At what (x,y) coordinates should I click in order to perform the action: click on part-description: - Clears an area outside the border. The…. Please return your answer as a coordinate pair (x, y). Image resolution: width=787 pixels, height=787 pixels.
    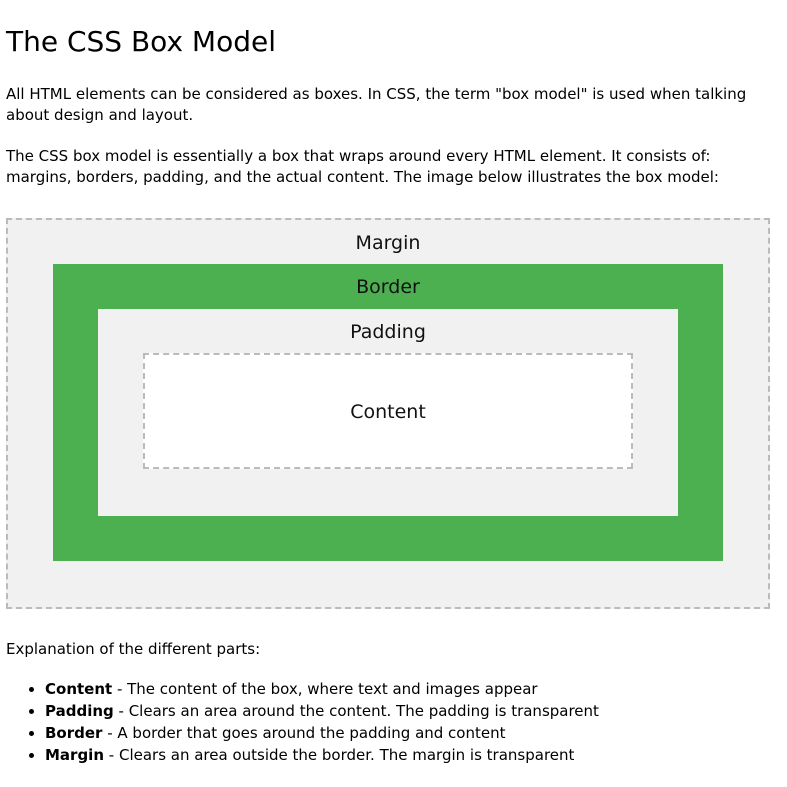
    Looking at the image, I should click on (339, 755).